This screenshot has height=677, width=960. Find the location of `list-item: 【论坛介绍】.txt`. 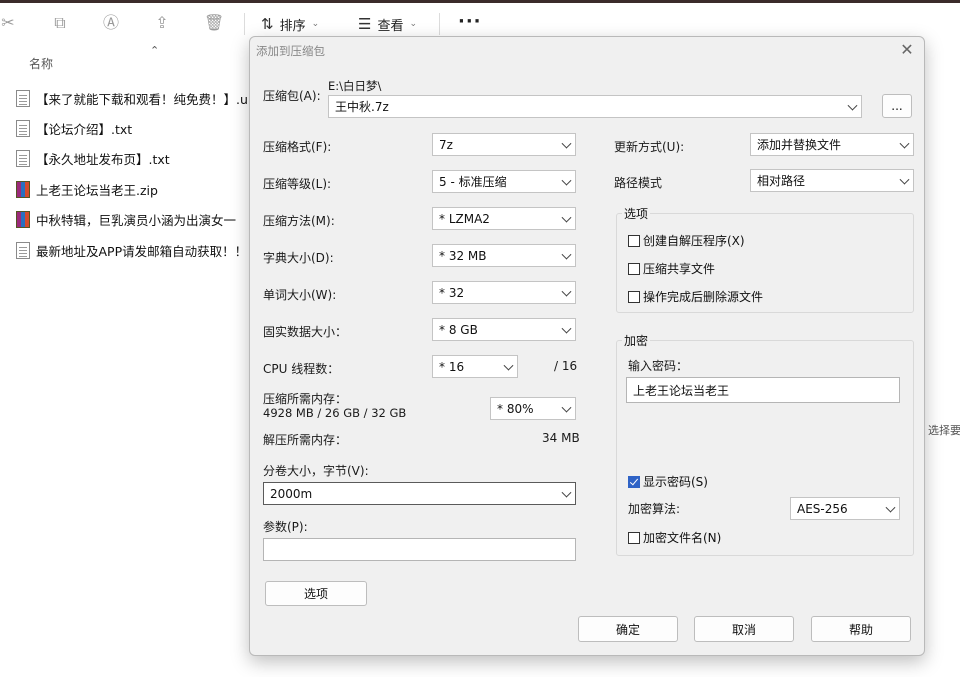

list-item: 【论坛介绍】.txt is located at coordinates (132, 128).